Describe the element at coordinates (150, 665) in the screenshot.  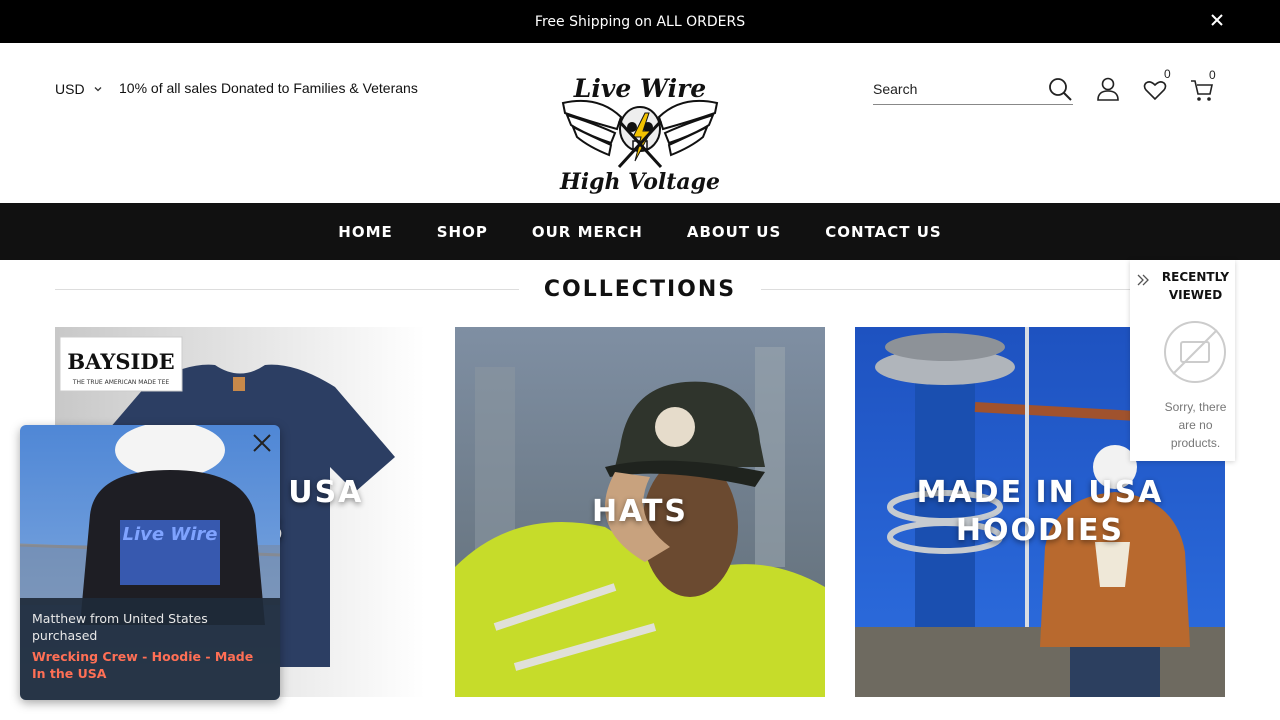
I see `popup-product-link: Wrecking Crew - Hoodie - Made In the USA` at that location.